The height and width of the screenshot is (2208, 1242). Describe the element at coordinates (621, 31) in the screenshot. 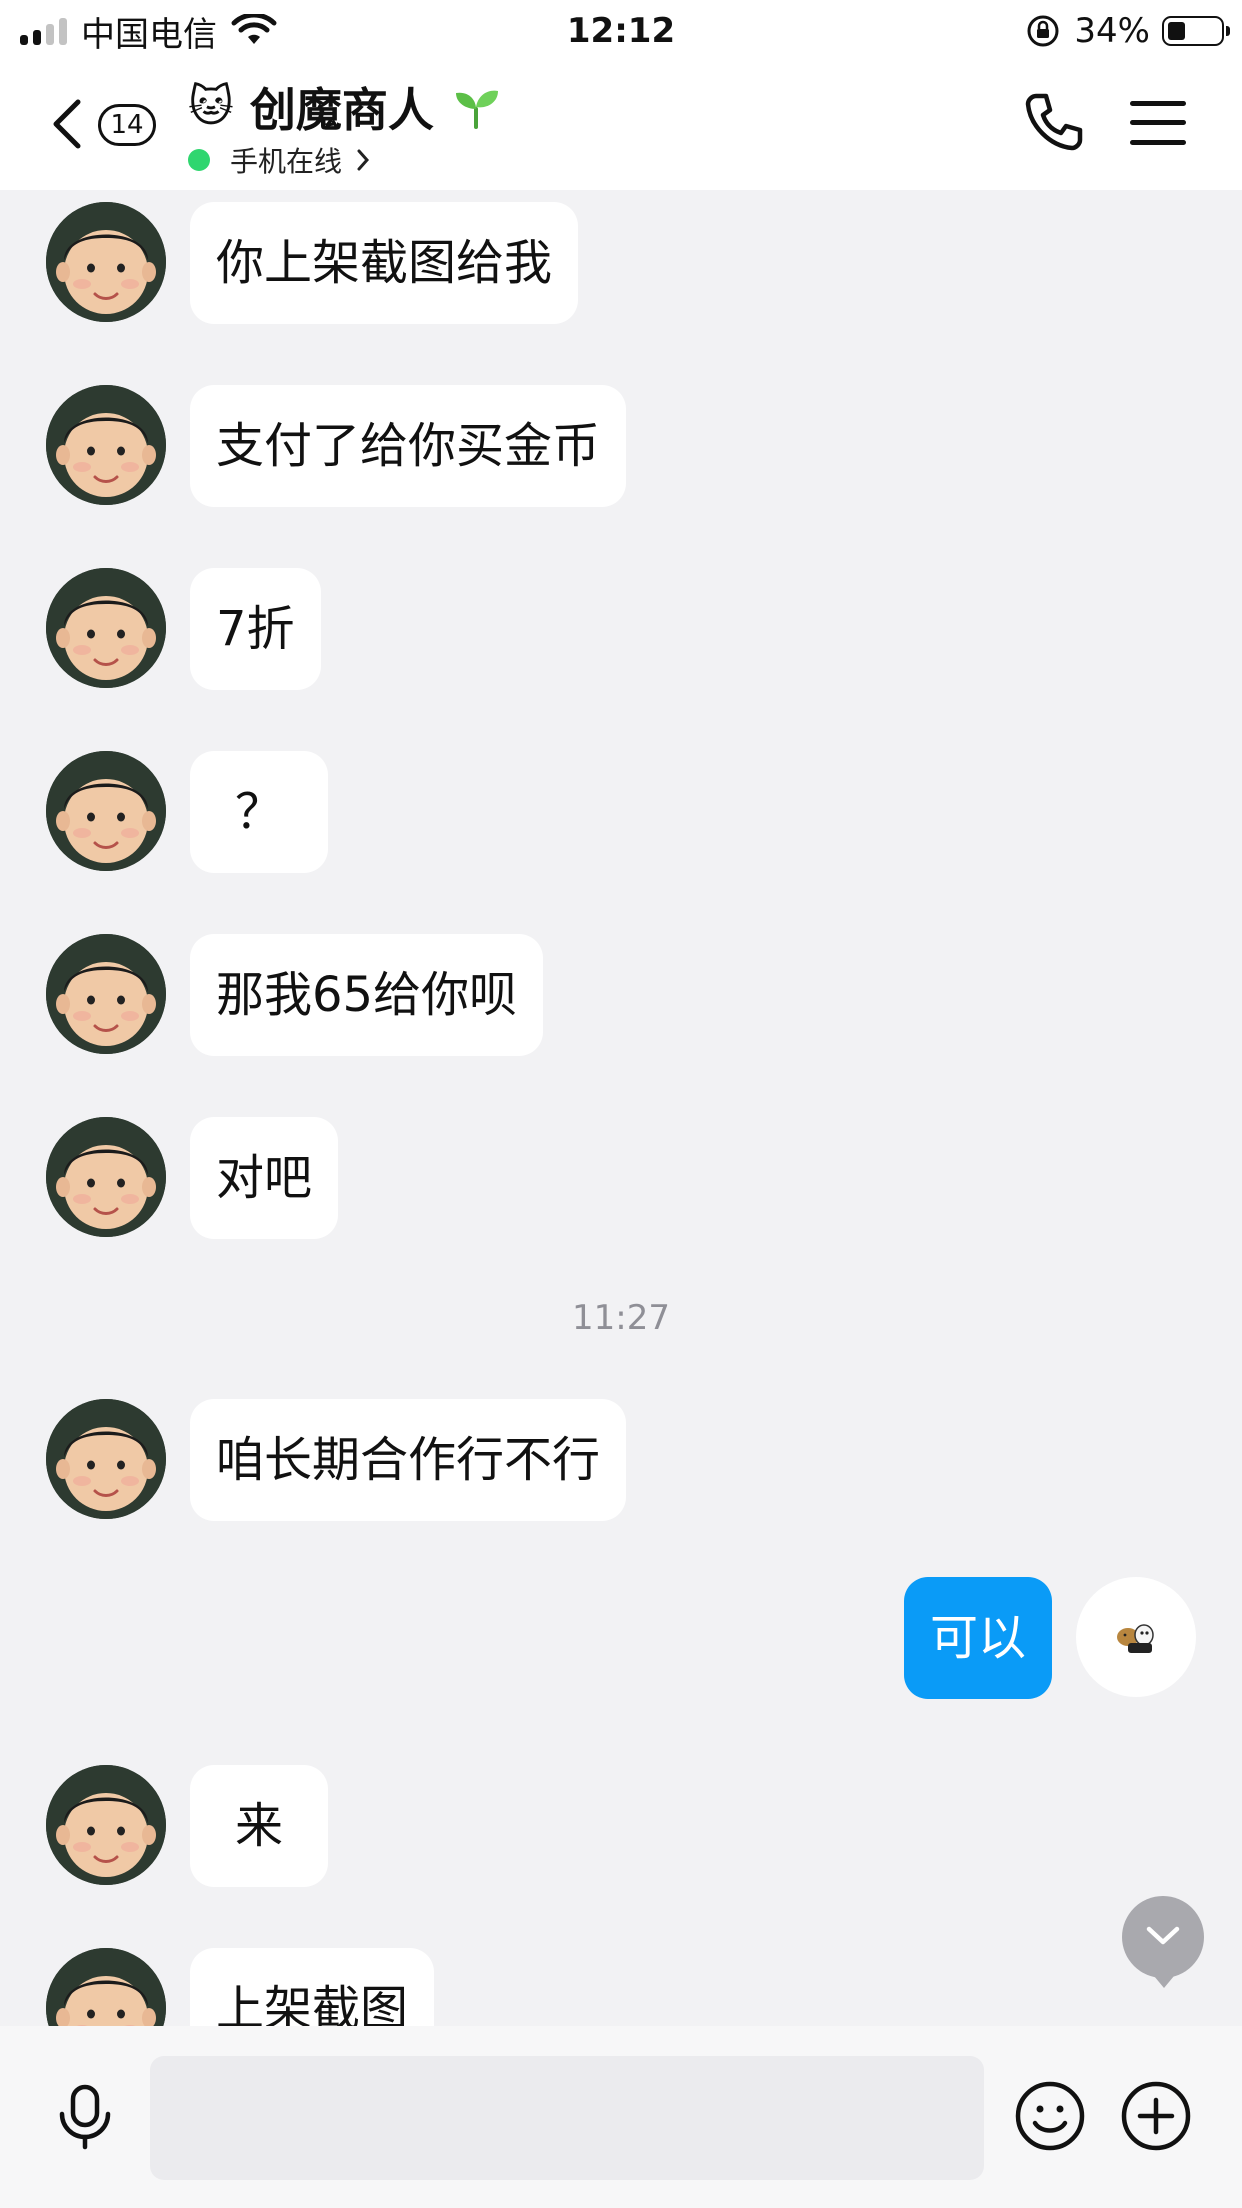

I see `status-bar: 中国电信 12:12 34%` at that location.